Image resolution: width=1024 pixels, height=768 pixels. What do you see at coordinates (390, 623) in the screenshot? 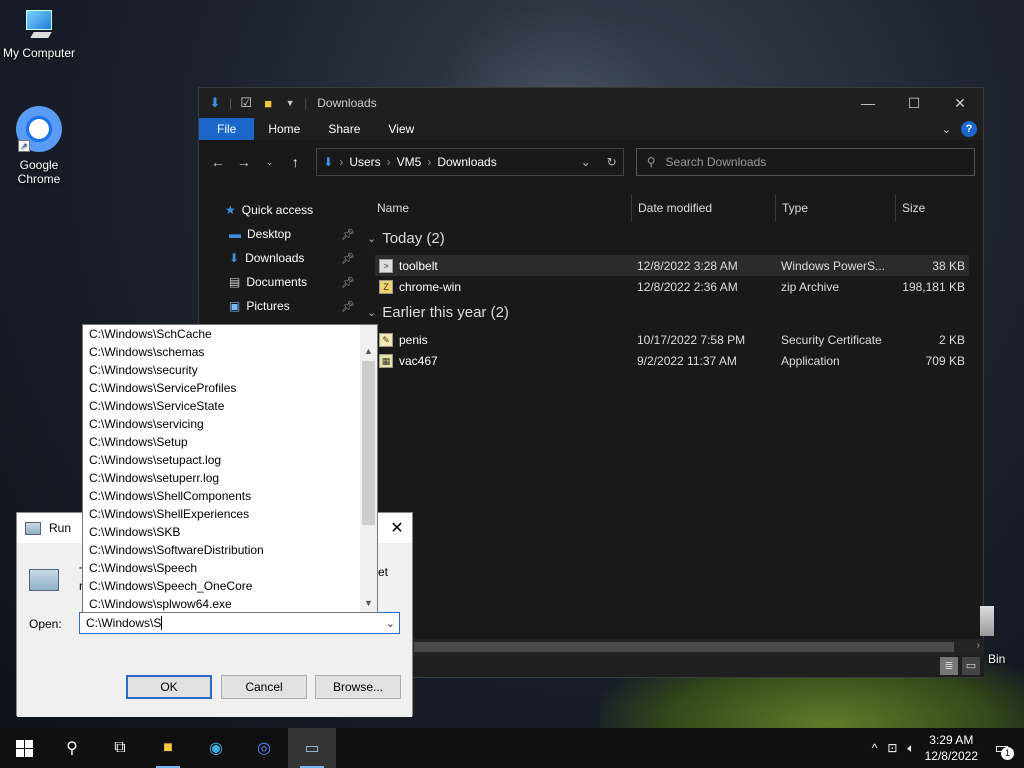
I see `chevron-down-icon: ⌄` at bounding box center [390, 623].